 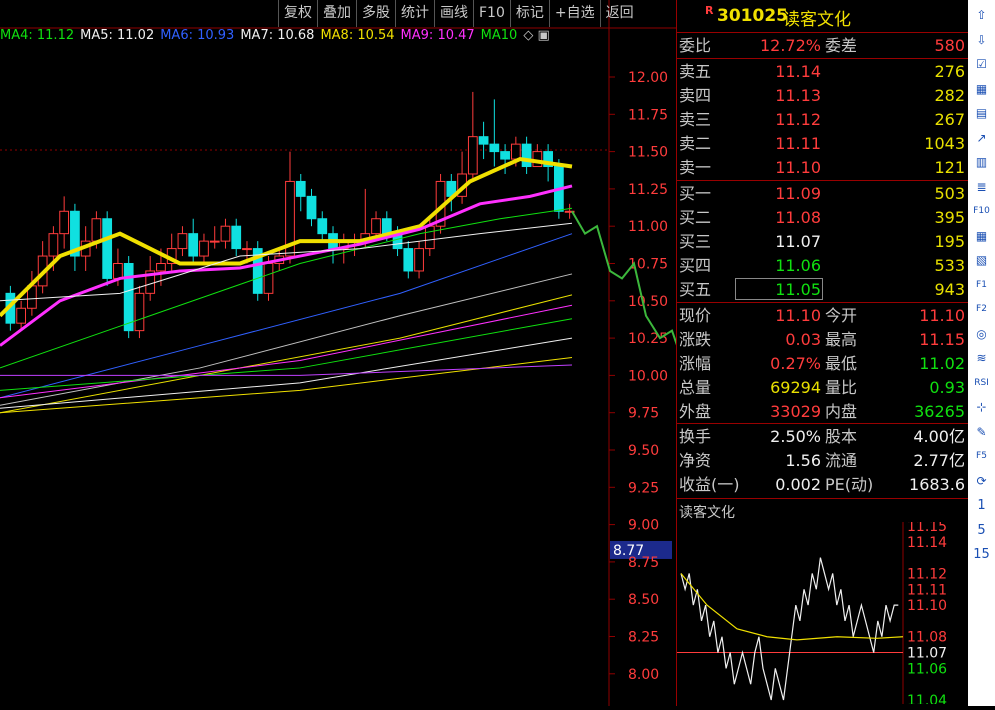 I want to click on stat-value-2: 11.02, so click(x=942, y=363).